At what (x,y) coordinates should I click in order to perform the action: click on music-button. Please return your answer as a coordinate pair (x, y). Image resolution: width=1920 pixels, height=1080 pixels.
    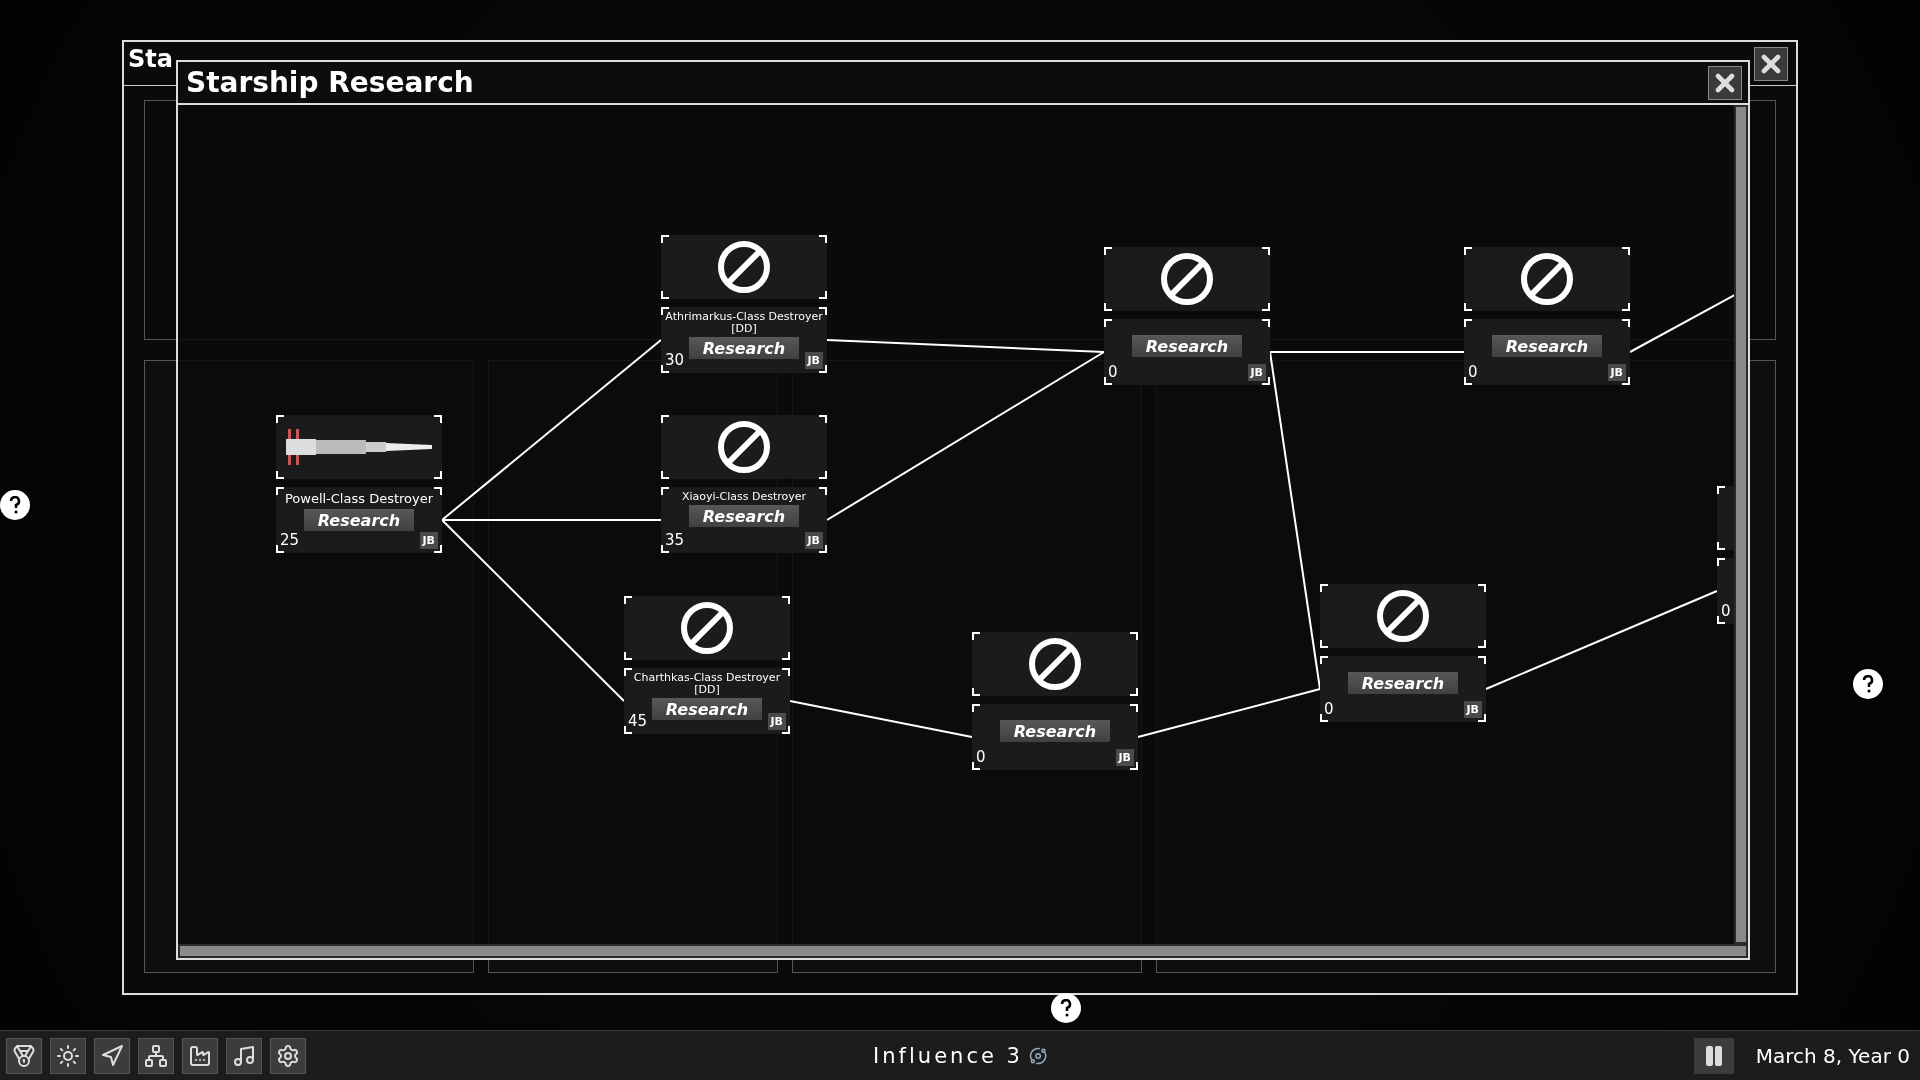
    Looking at the image, I should click on (244, 1055).